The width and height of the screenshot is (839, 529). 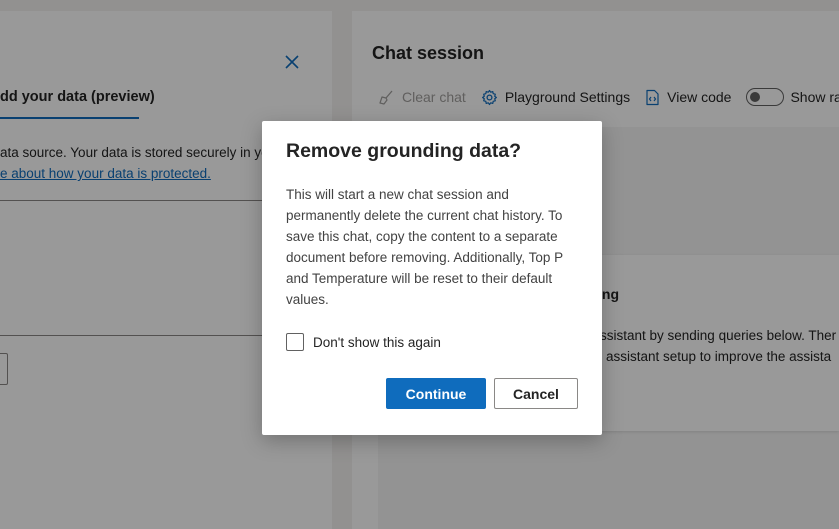 I want to click on dont-show-again-row: Don't show this again, so click(x=363, y=342).